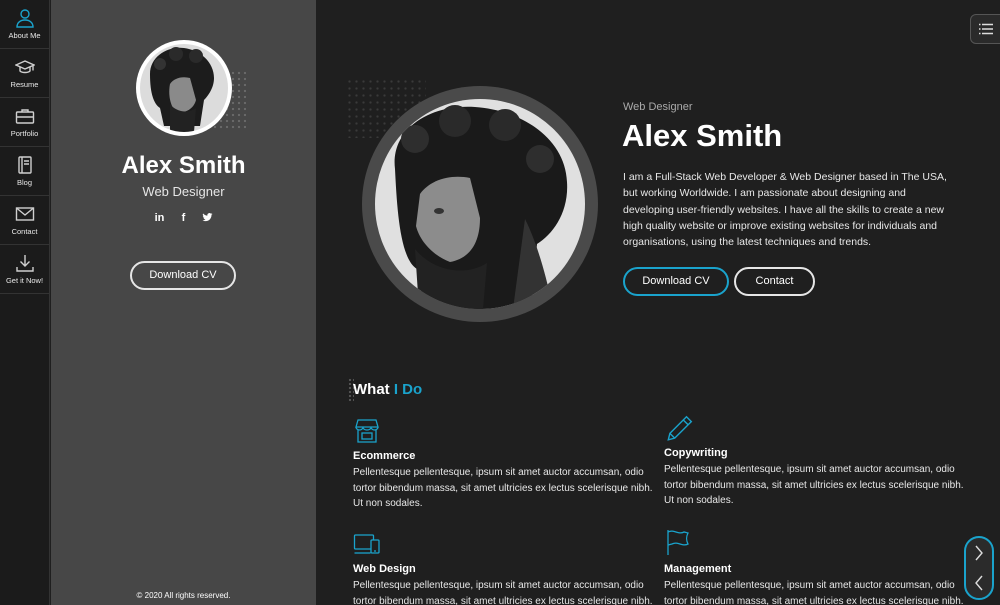  I want to click on menu-toggle-button, so click(985, 29).